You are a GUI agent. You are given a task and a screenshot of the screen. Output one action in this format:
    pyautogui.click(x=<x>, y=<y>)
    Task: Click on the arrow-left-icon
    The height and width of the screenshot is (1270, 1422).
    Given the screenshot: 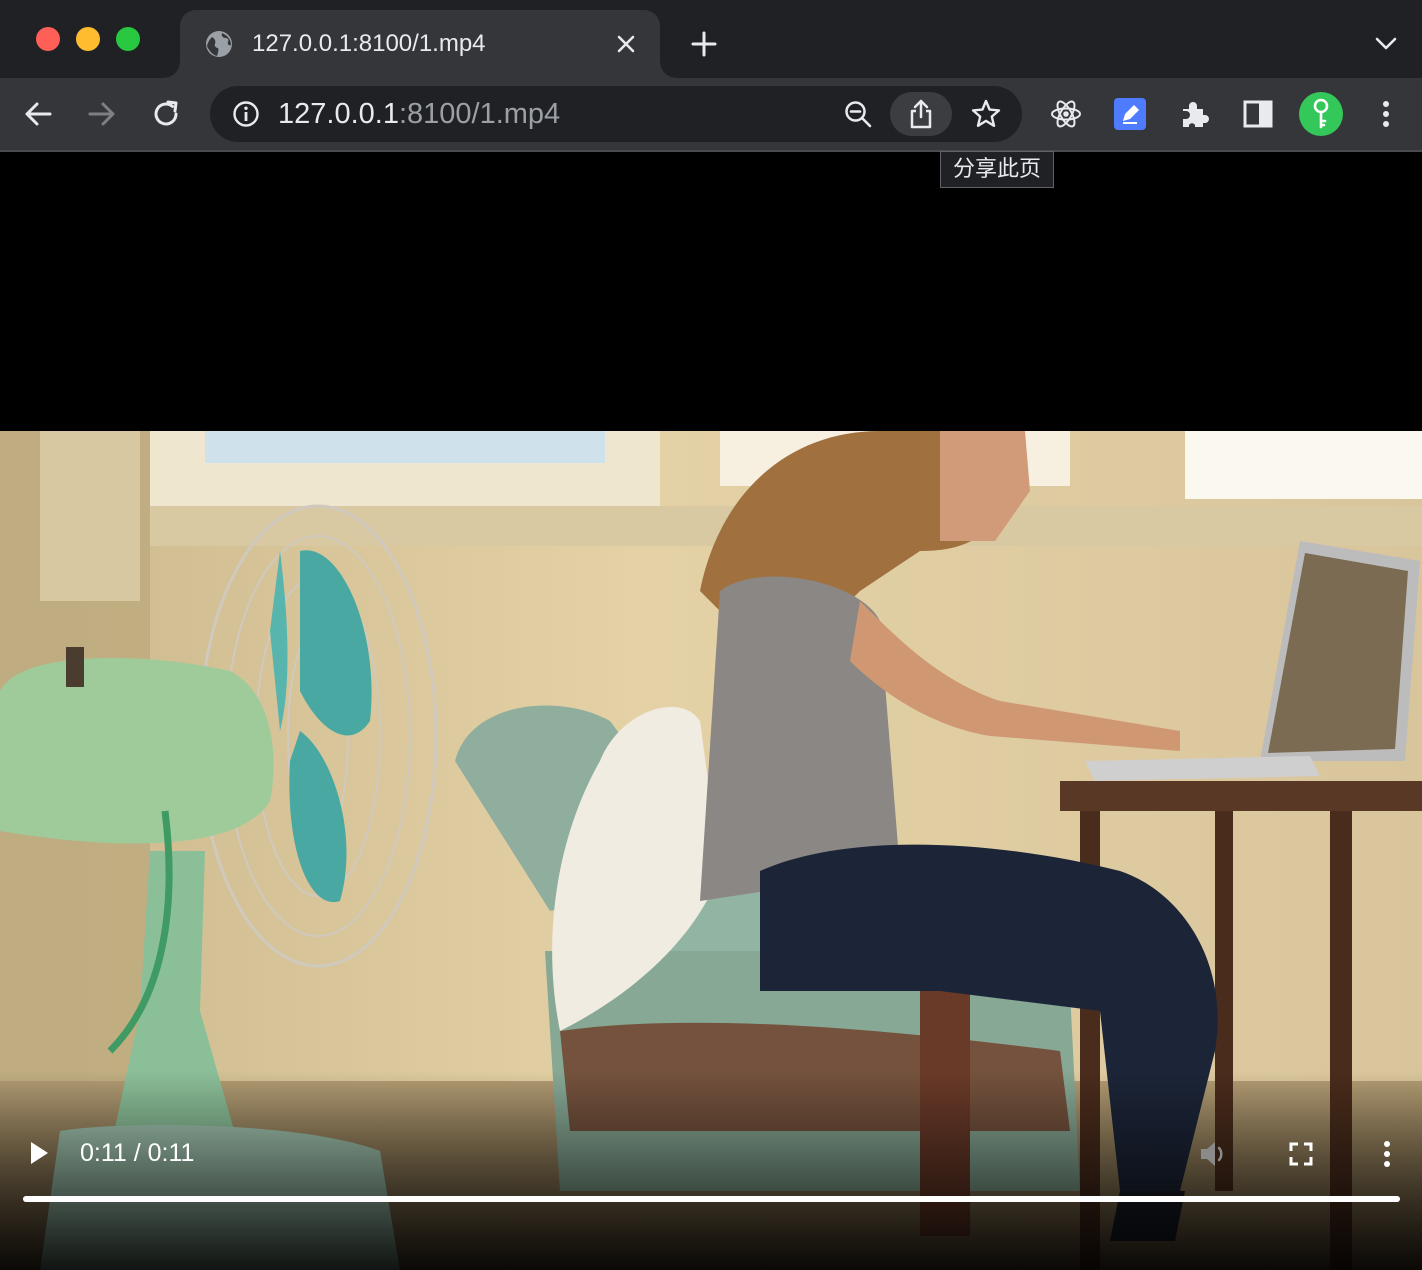 What is the action you would take?
    pyautogui.click(x=38, y=114)
    